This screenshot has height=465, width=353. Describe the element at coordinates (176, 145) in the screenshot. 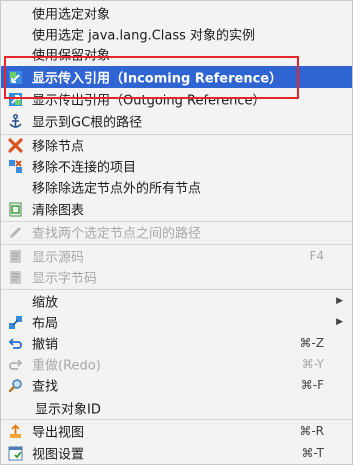

I see `menu-item-remove-node: 移除节点` at that location.